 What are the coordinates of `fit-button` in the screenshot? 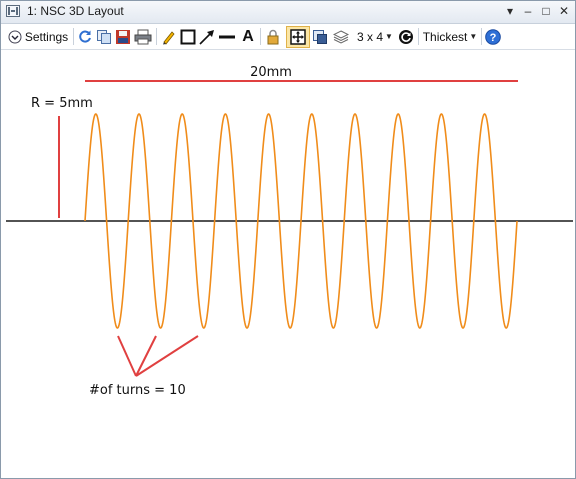 It's located at (298, 37).